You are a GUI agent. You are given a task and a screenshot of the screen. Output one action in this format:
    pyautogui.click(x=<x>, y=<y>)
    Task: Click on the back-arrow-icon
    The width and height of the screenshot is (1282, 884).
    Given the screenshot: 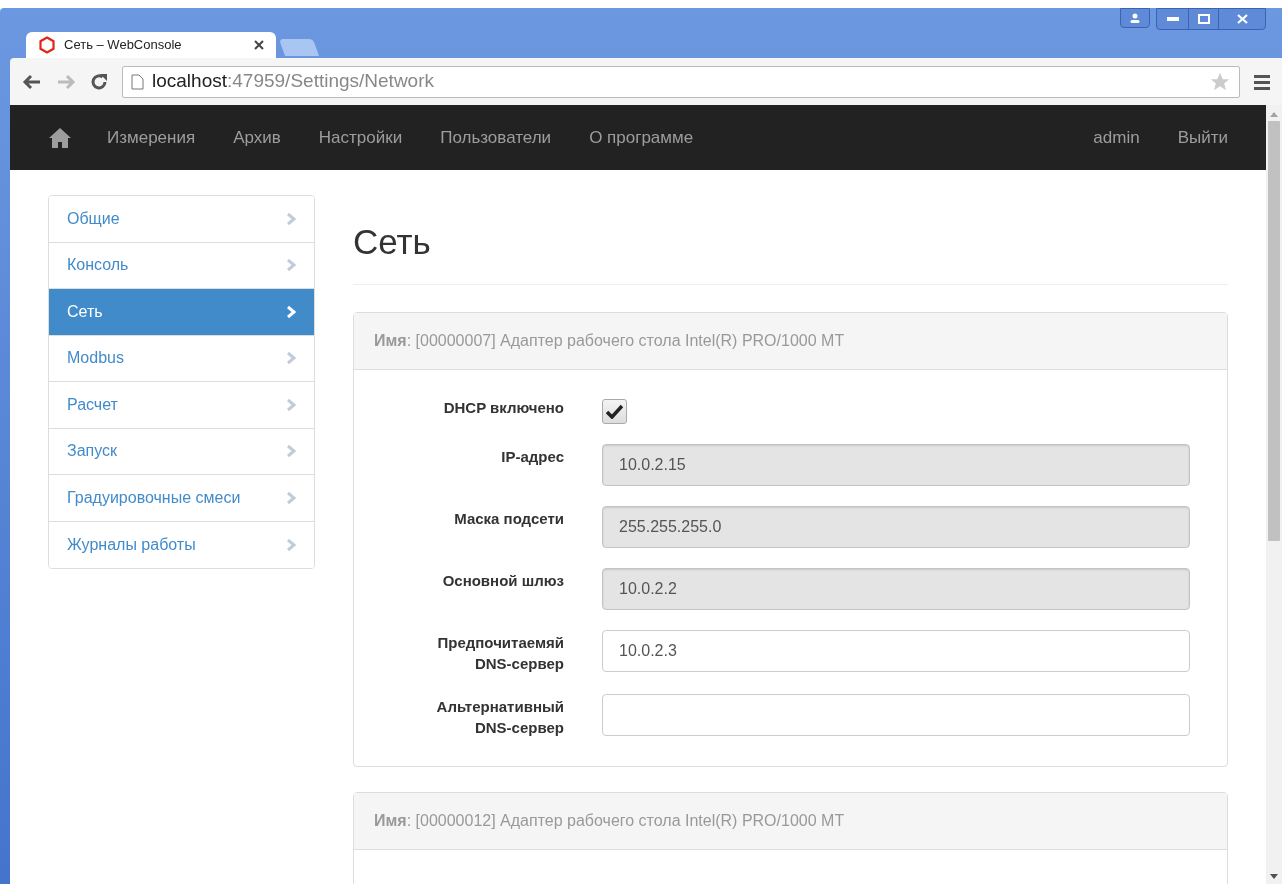 What is the action you would take?
    pyautogui.click(x=32, y=81)
    